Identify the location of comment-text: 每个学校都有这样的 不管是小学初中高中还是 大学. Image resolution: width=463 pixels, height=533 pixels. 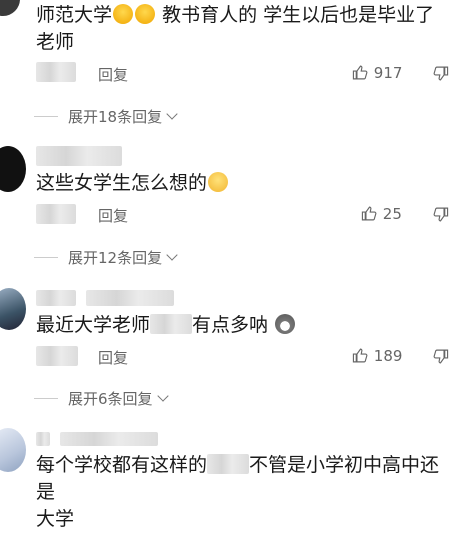
(238, 492).